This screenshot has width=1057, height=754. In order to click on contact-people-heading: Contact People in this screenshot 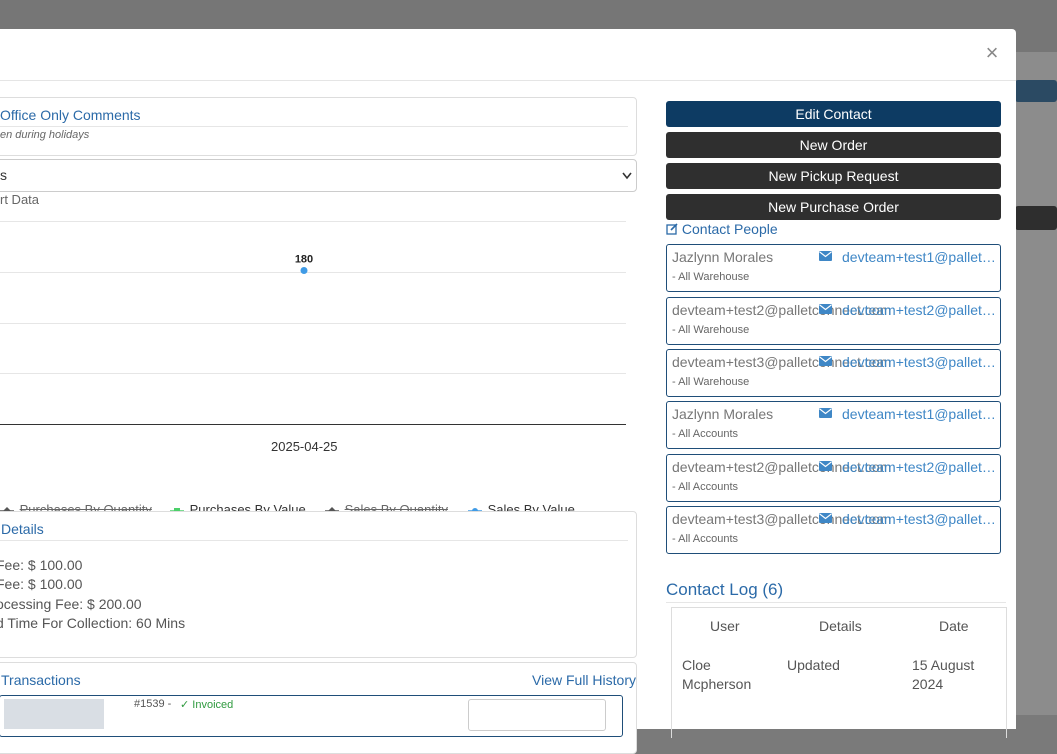, I will do `click(722, 229)`.